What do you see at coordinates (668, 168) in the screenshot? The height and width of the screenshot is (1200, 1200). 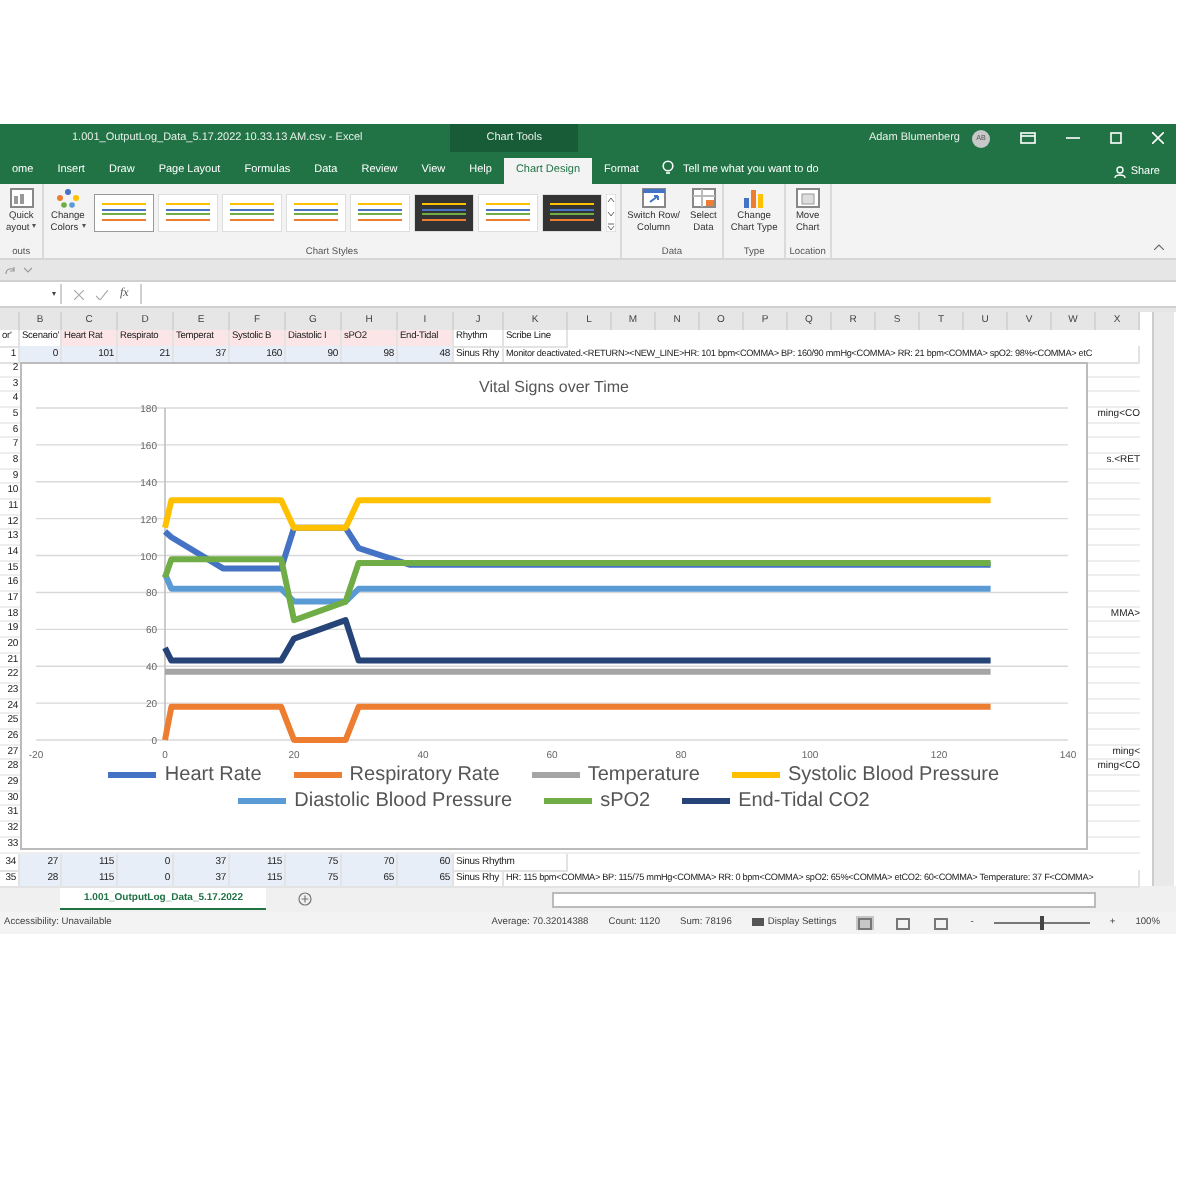 I see `lightbulb-icon` at bounding box center [668, 168].